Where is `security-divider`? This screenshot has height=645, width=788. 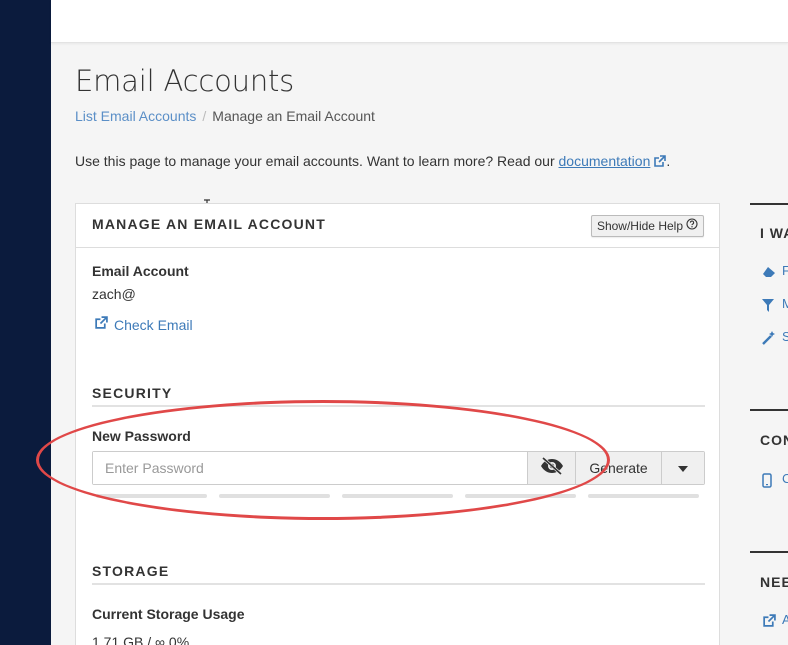 security-divider is located at coordinates (398, 406).